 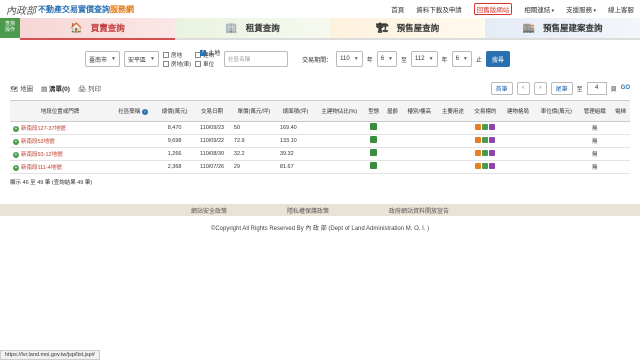 I want to click on city-select: 臺南市 ▼, so click(x=102, y=59).